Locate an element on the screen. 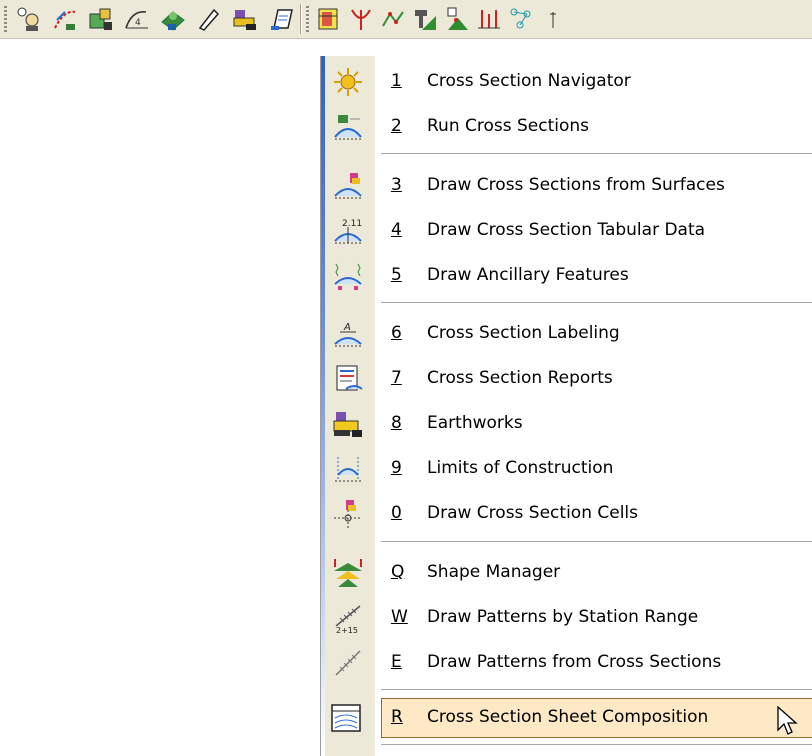  tabular-data-icon: 2.11 is located at coordinates (348, 231).